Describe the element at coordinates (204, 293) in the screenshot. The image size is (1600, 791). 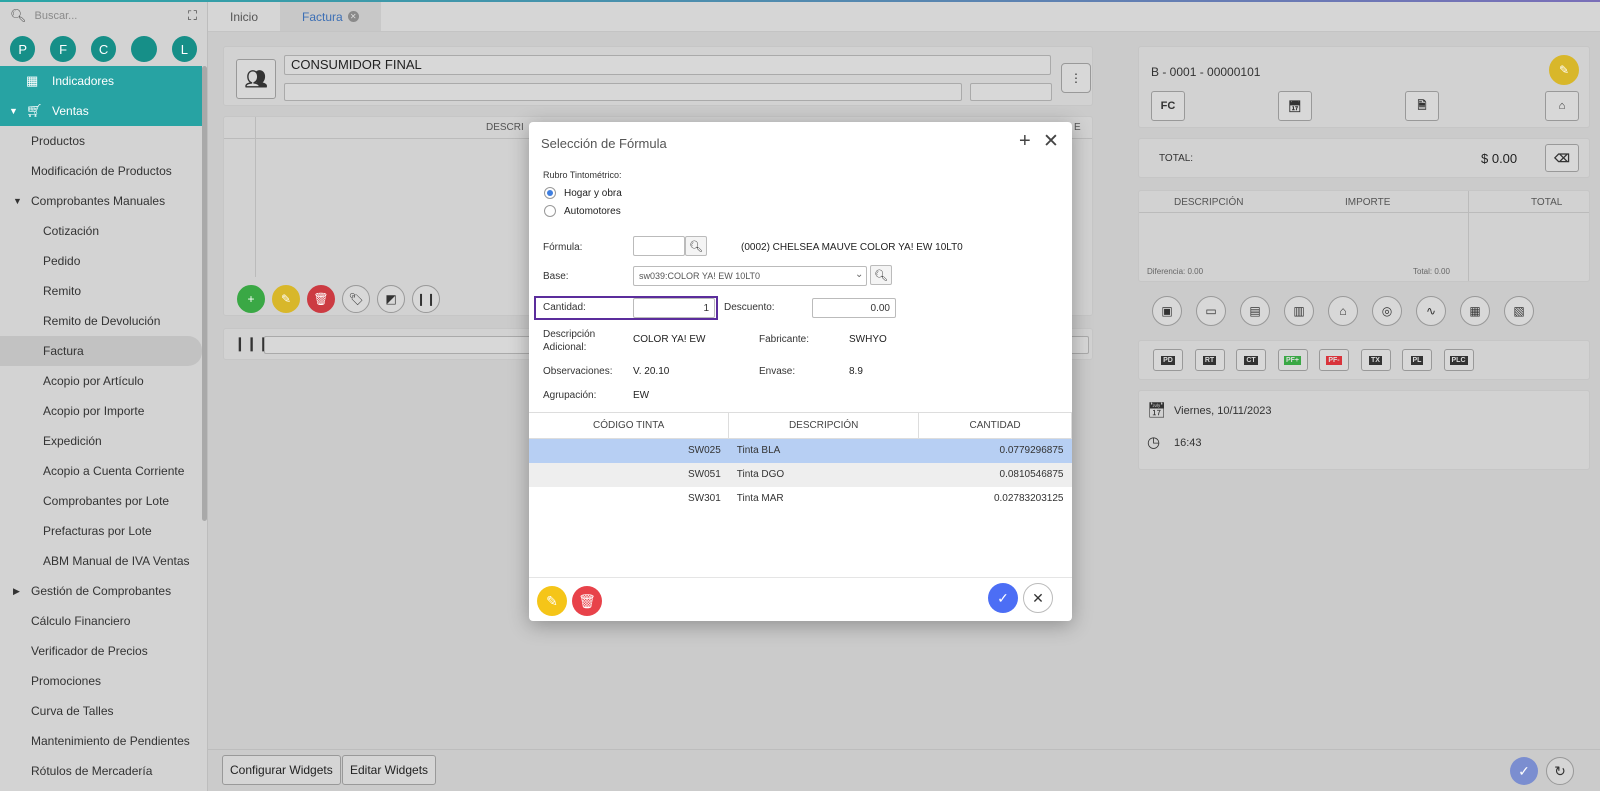
I see `sidebar-scrollbar` at that location.